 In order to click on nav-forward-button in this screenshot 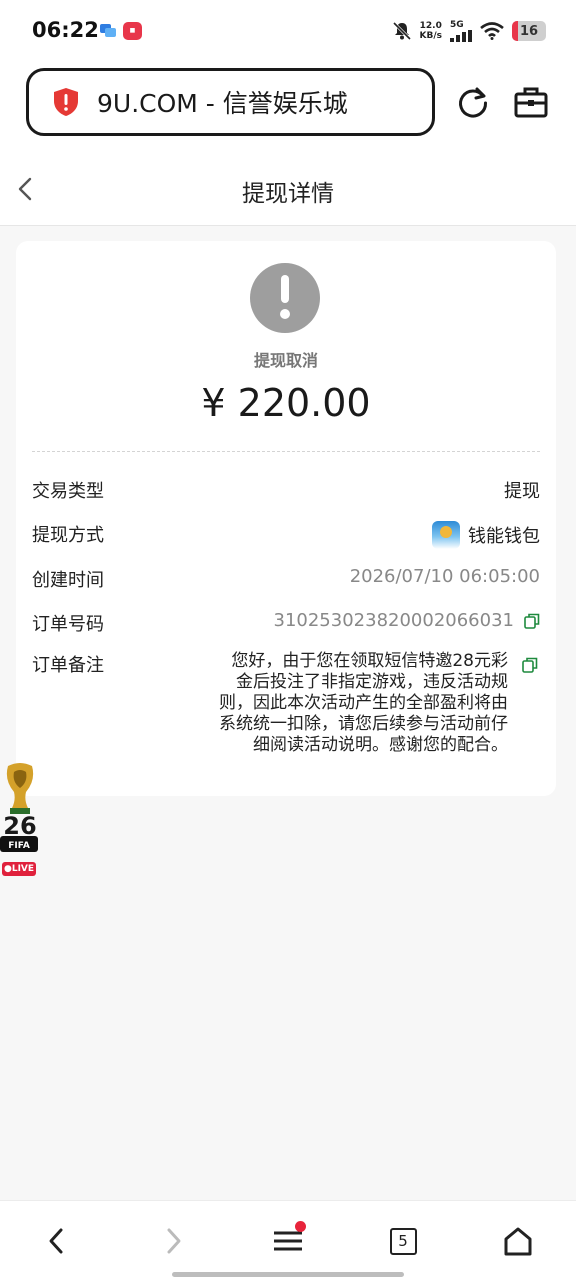, I will do `click(174, 1241)`.